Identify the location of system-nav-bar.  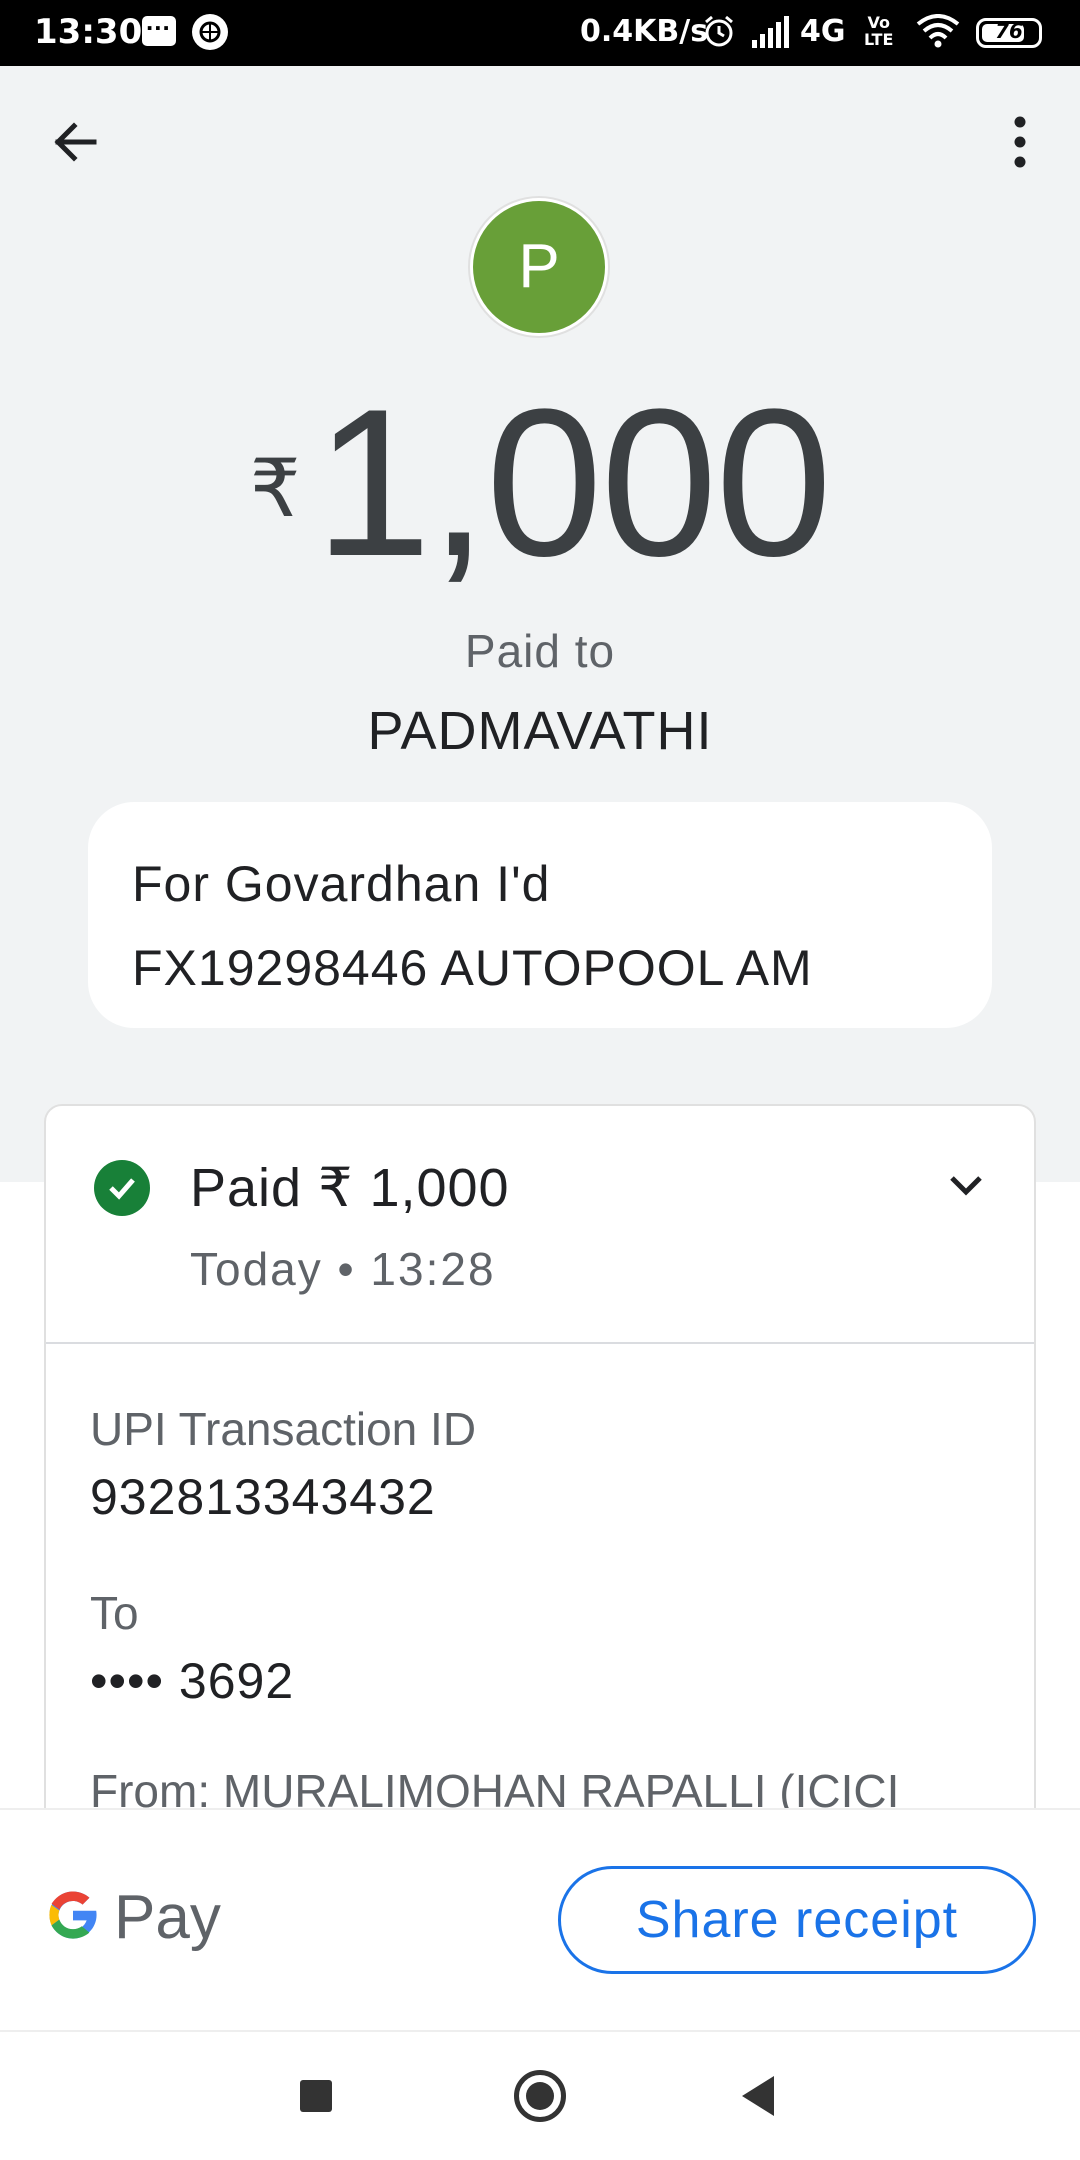
(540, 2095).